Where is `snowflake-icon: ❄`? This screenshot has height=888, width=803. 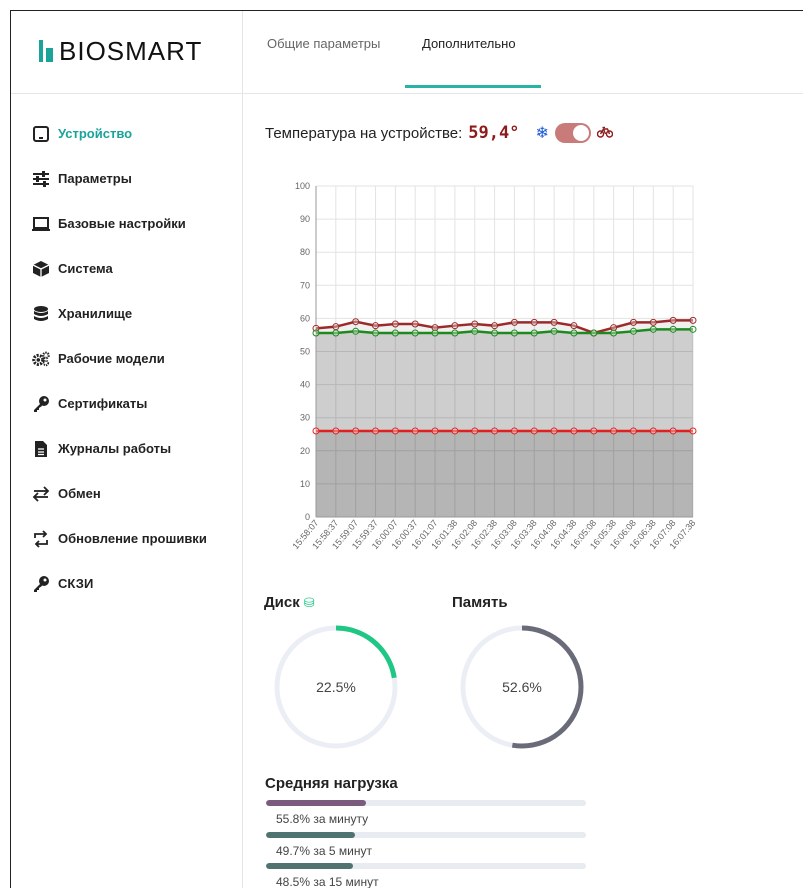
snowflake-icon: ❄ is located at coordinates (542, 133).